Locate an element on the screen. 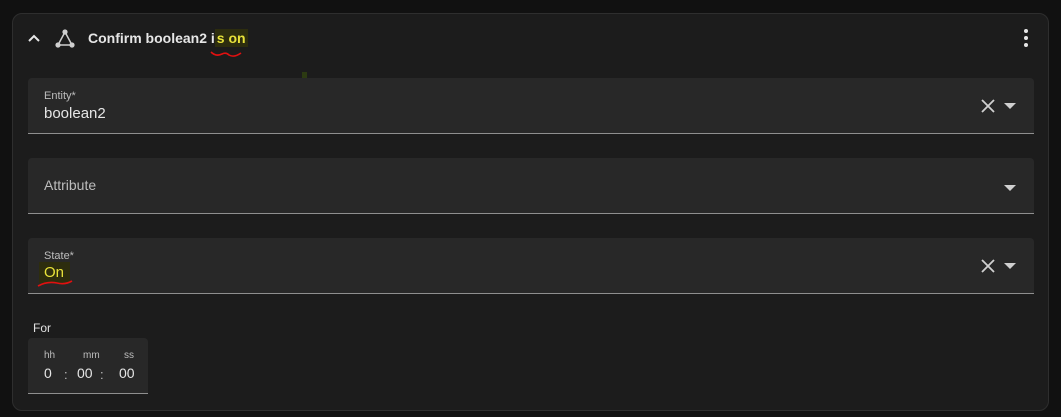 This screenshot has width=1061, height=417. chevron-up-icon is located at coordinates (34, 38).